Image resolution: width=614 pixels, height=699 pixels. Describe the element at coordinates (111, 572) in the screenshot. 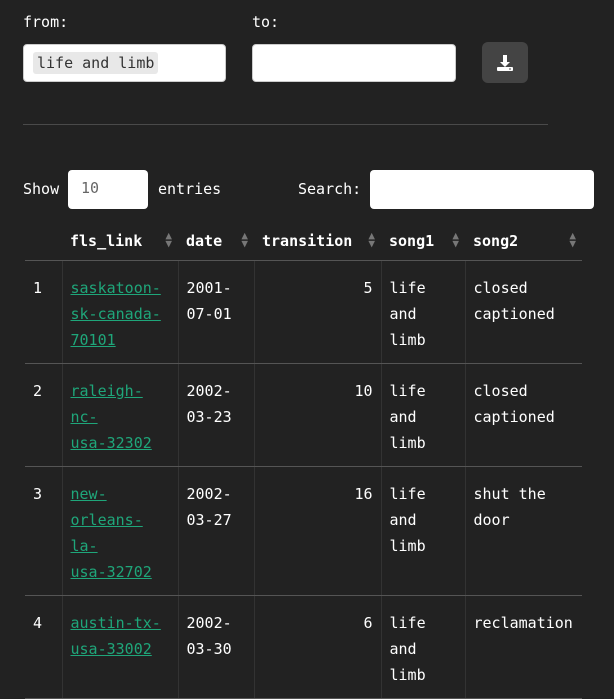

I see `fls-link-cell-line: usa-32702` at that location.